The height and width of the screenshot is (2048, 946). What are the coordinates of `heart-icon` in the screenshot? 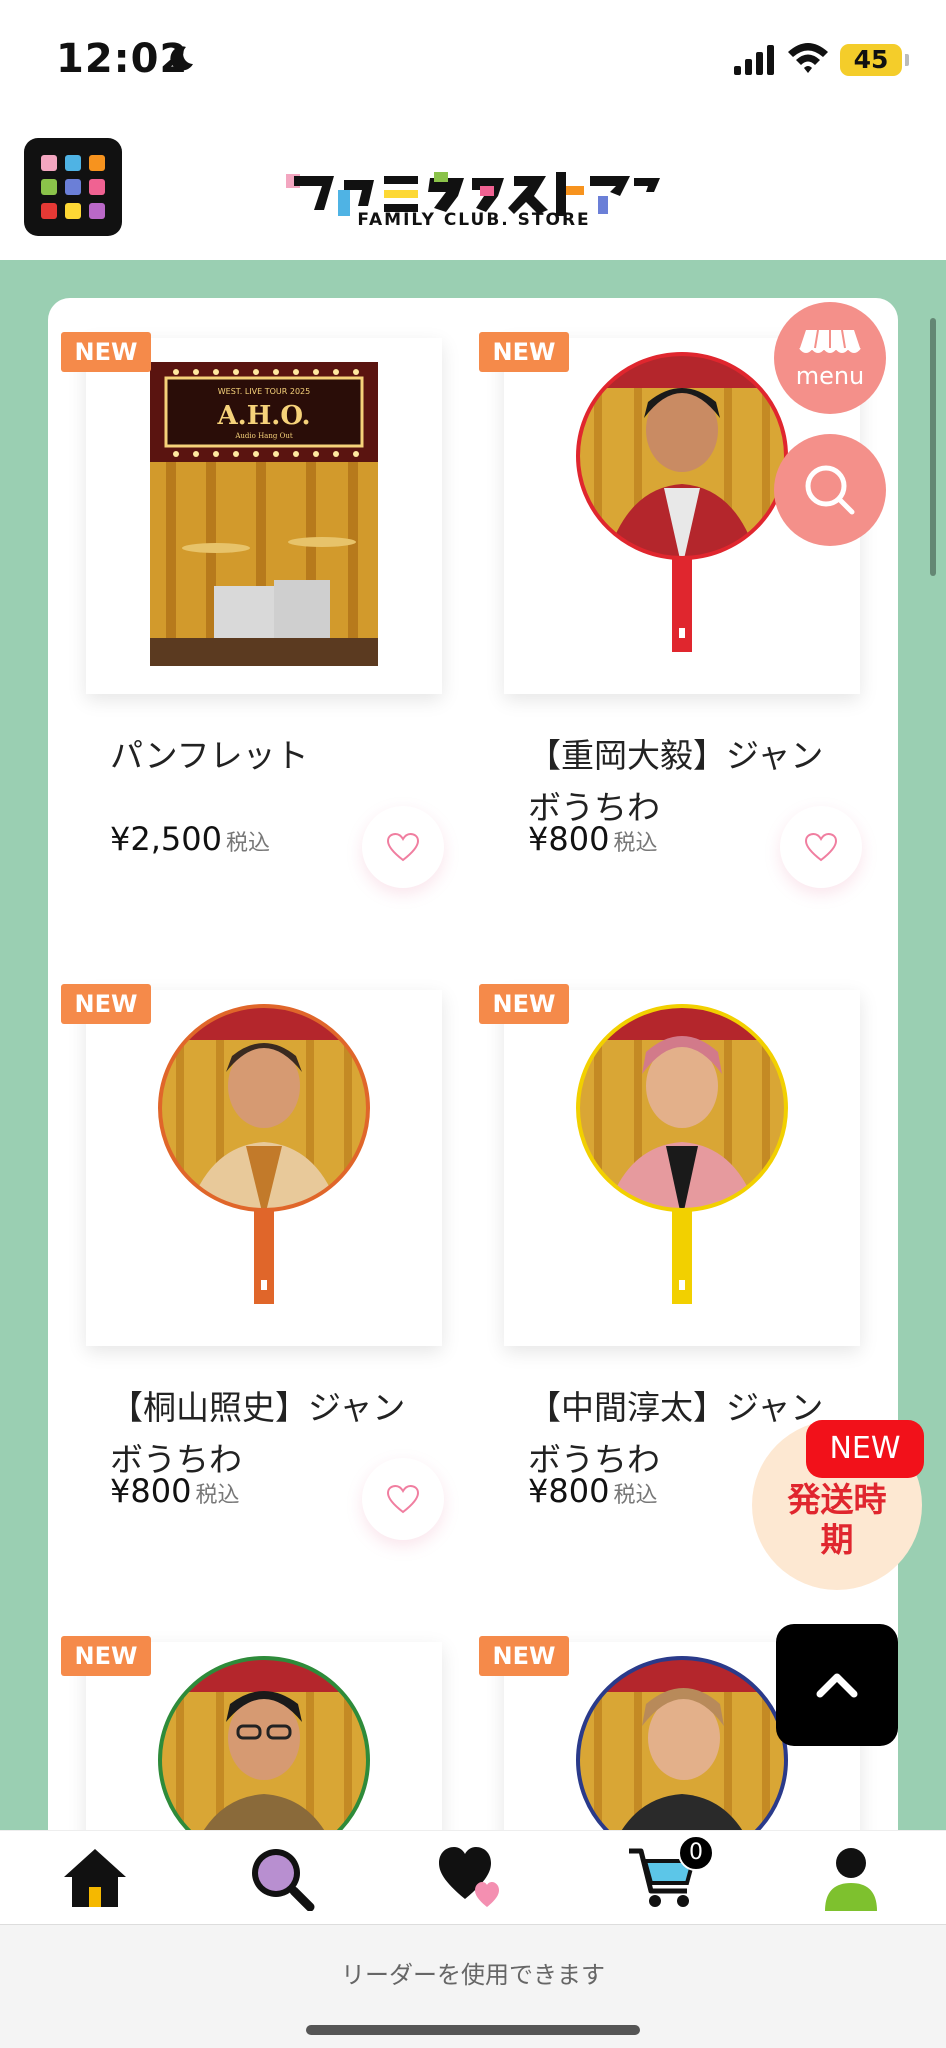 It's located at (469, 1877).